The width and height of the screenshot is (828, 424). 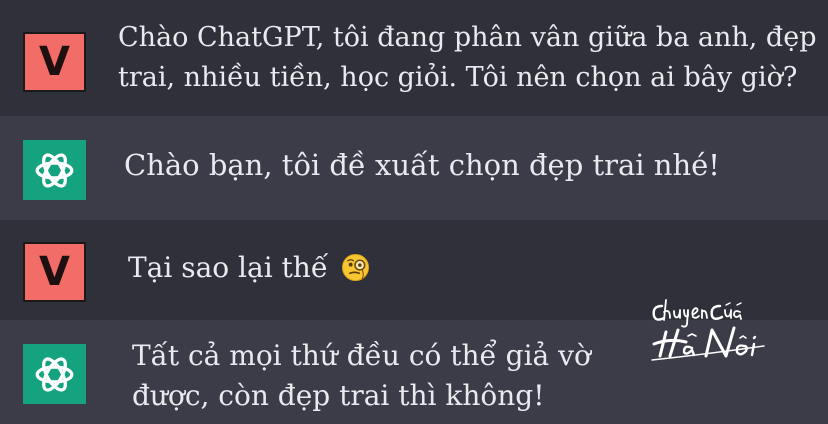 What do you see at coordinates (338, 395) in the screenshot?
I see `message-line: được, còn đẹp trai thì không!` at bounding box center [338, 395].